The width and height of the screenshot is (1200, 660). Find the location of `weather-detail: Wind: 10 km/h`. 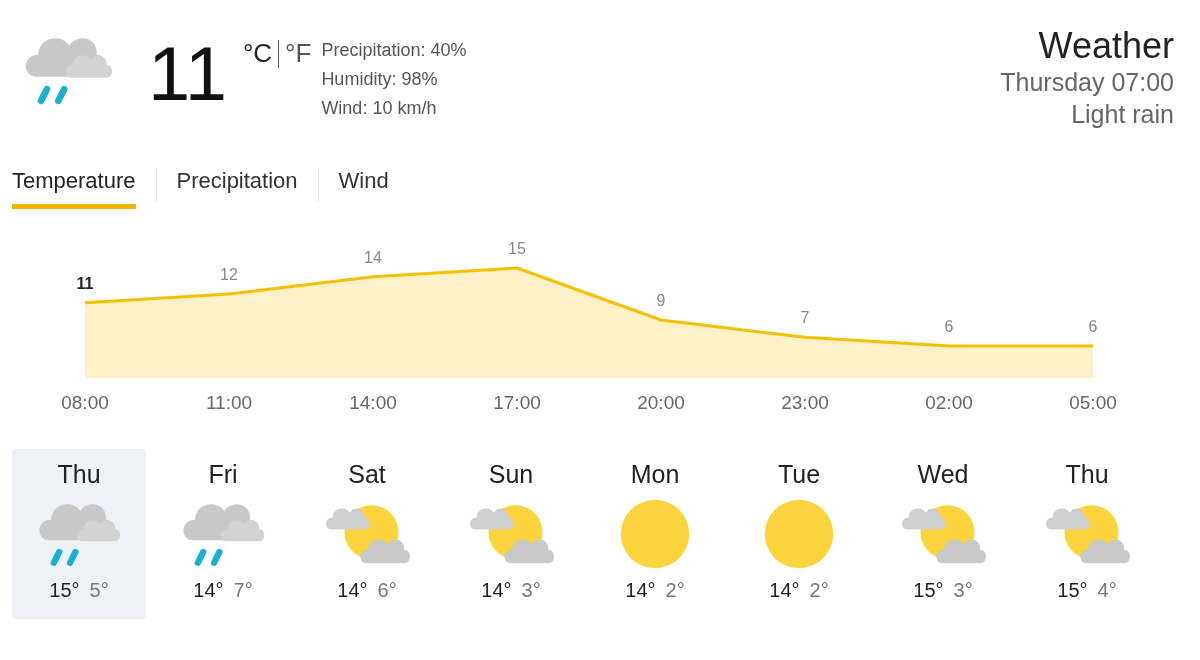

weather-detail: Wind: 10 km/h is located at coordinates (379, 108).